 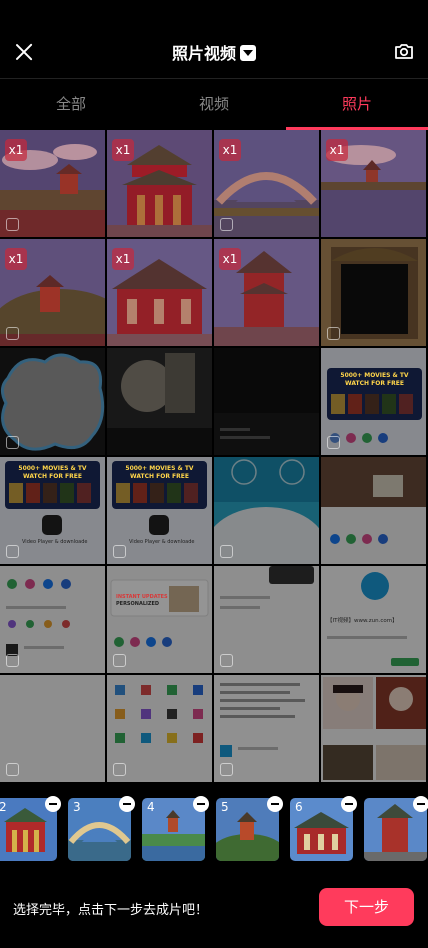 I want to click on instant-updates-text: INSTANT UPDATES, so click(x=142, y=597).